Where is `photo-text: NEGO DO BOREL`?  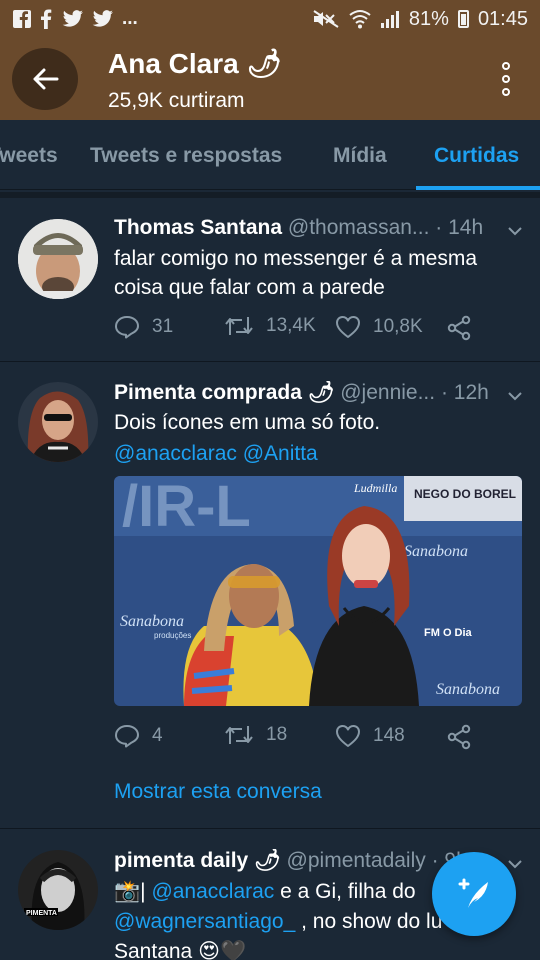
photo-text: NEGO DO BOREL is located at coordinates (465, 494).